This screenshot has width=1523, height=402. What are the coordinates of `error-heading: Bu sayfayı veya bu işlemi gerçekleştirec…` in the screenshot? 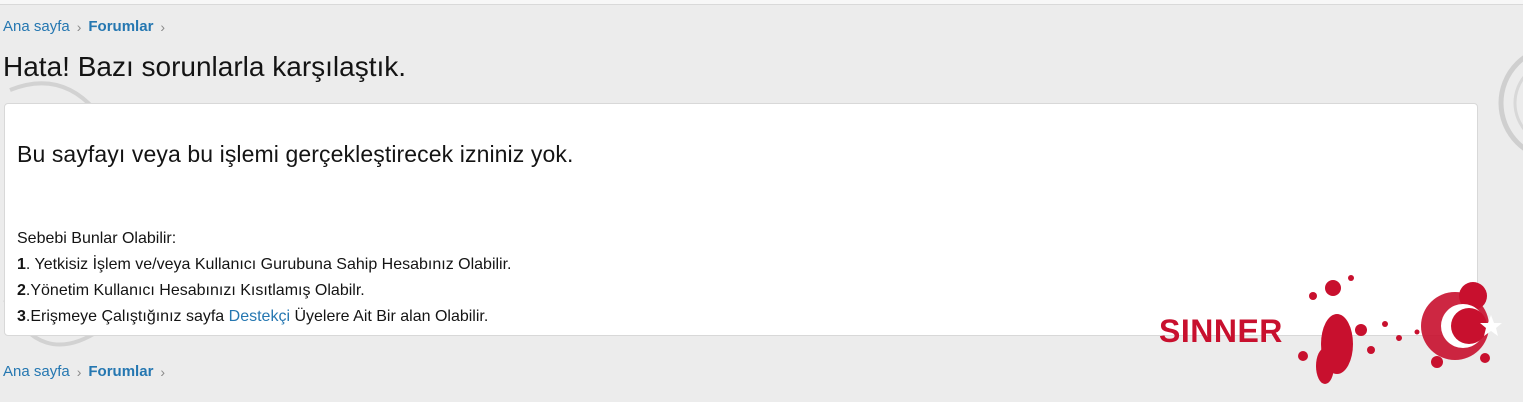 It's located at (295, 154).